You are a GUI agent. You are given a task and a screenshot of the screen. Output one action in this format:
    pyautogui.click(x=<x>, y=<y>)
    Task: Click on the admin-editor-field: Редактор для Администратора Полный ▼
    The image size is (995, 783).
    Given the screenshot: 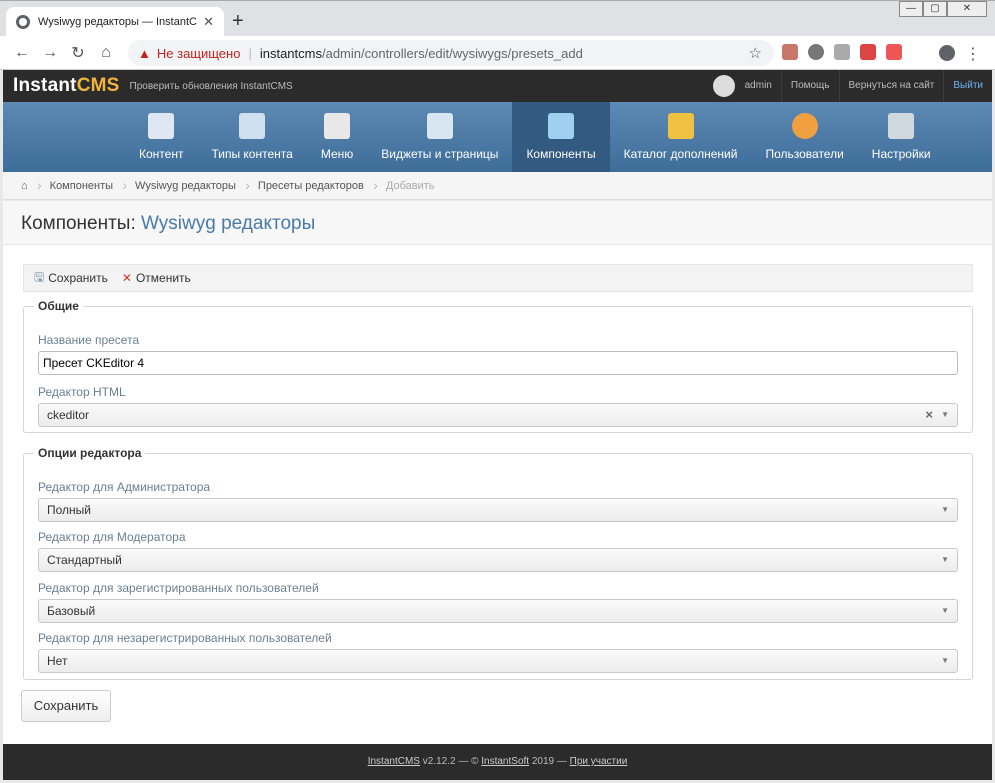 What is the action you would take?
    pyautogui.click(x=498, y=501)
    